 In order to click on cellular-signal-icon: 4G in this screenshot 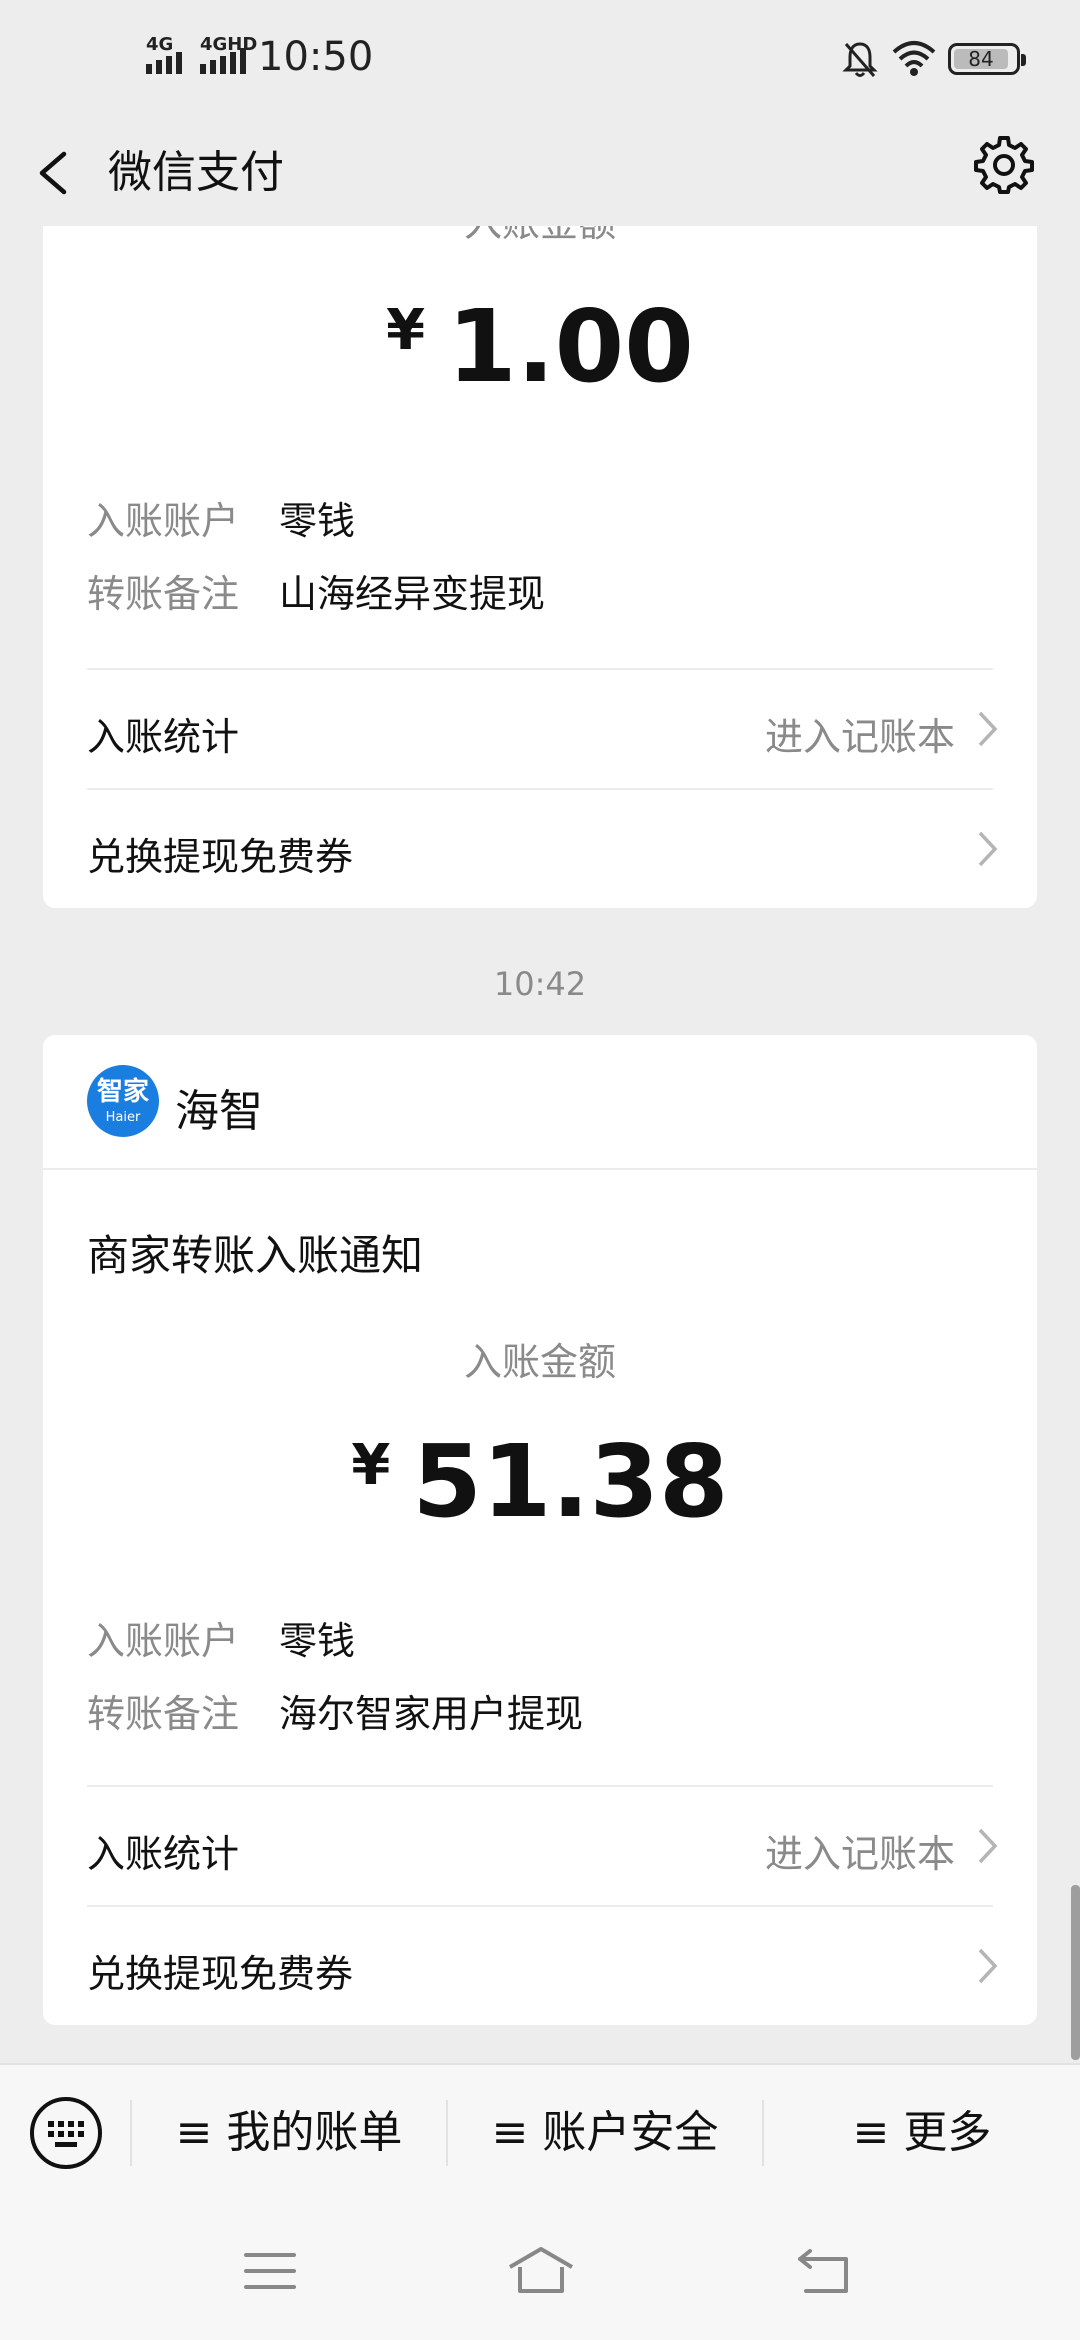, I will do `click(164, 54)`.